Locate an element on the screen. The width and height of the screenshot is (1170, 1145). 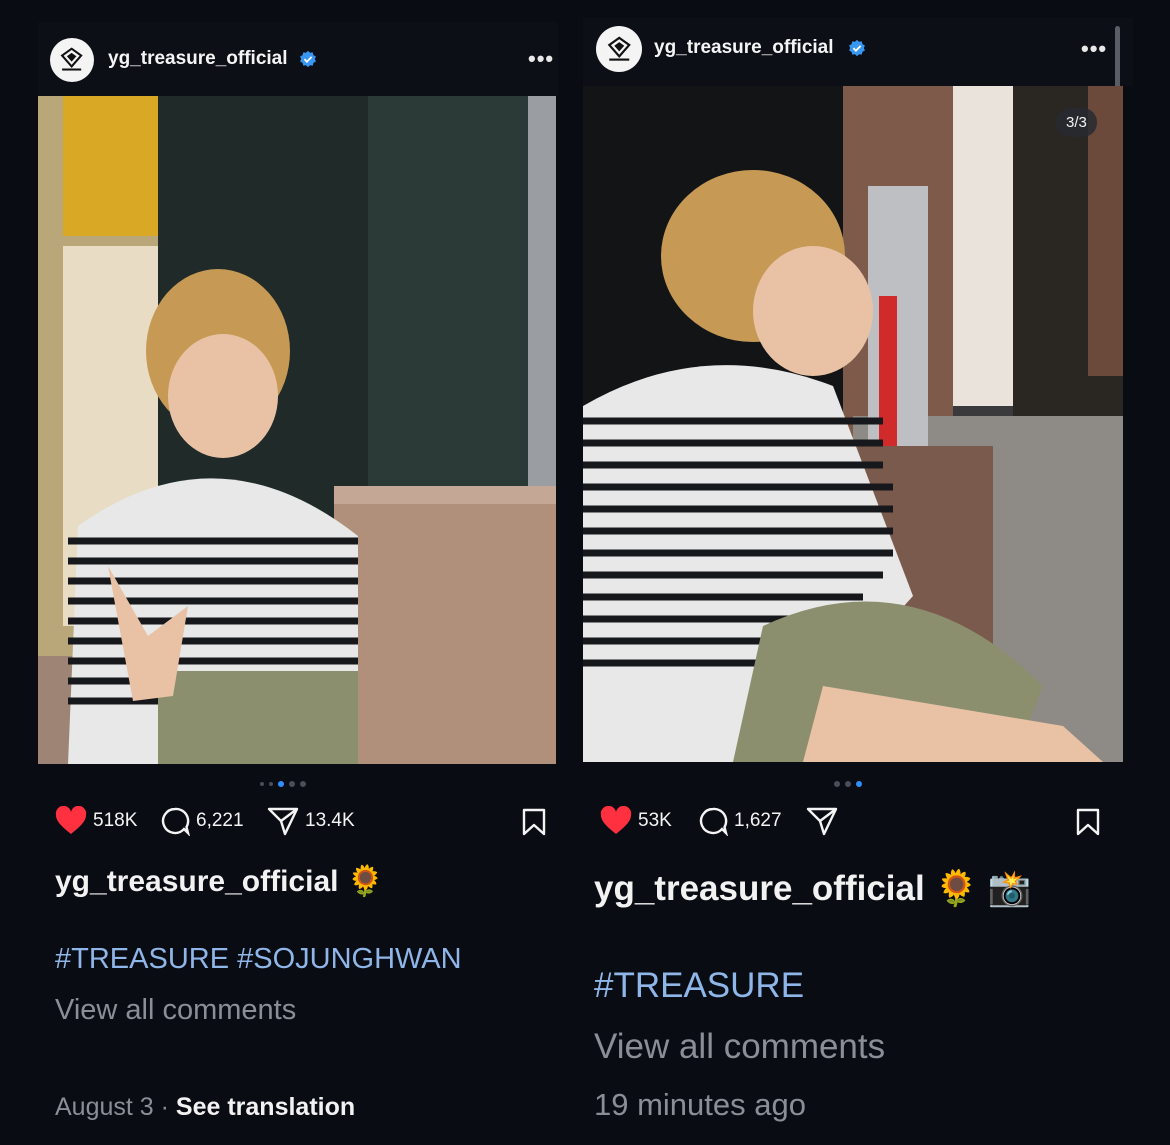
post-date: August 3 · See translation is located at coordinates (205, 1107).